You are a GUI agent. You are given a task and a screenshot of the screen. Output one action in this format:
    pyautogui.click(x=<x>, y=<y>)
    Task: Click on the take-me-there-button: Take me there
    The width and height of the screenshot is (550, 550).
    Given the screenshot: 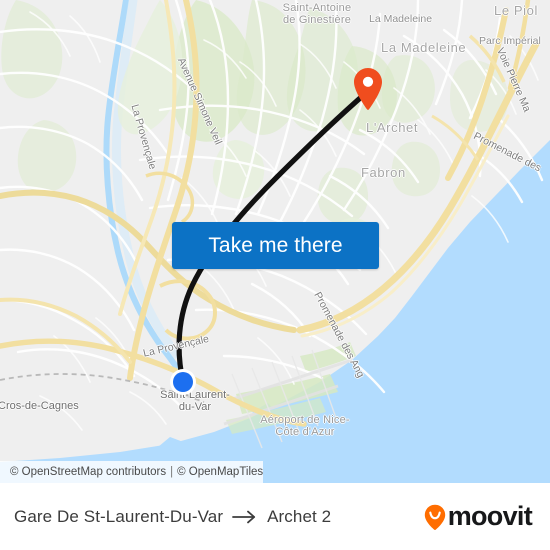 What is the action you would take?
    pyautogui.click(x=275, y=245)
    